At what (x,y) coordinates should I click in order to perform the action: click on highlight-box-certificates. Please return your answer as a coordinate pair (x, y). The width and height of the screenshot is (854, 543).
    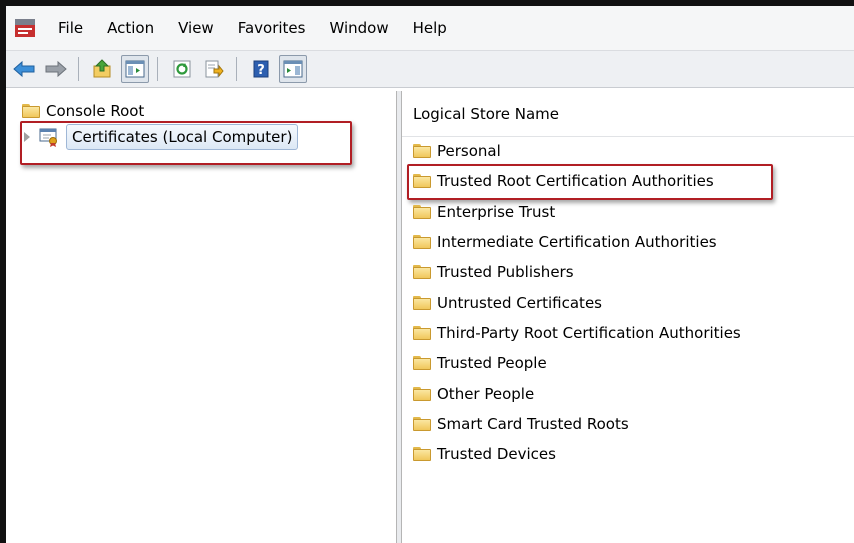
    Looking at the image, I should click on (186, 143).